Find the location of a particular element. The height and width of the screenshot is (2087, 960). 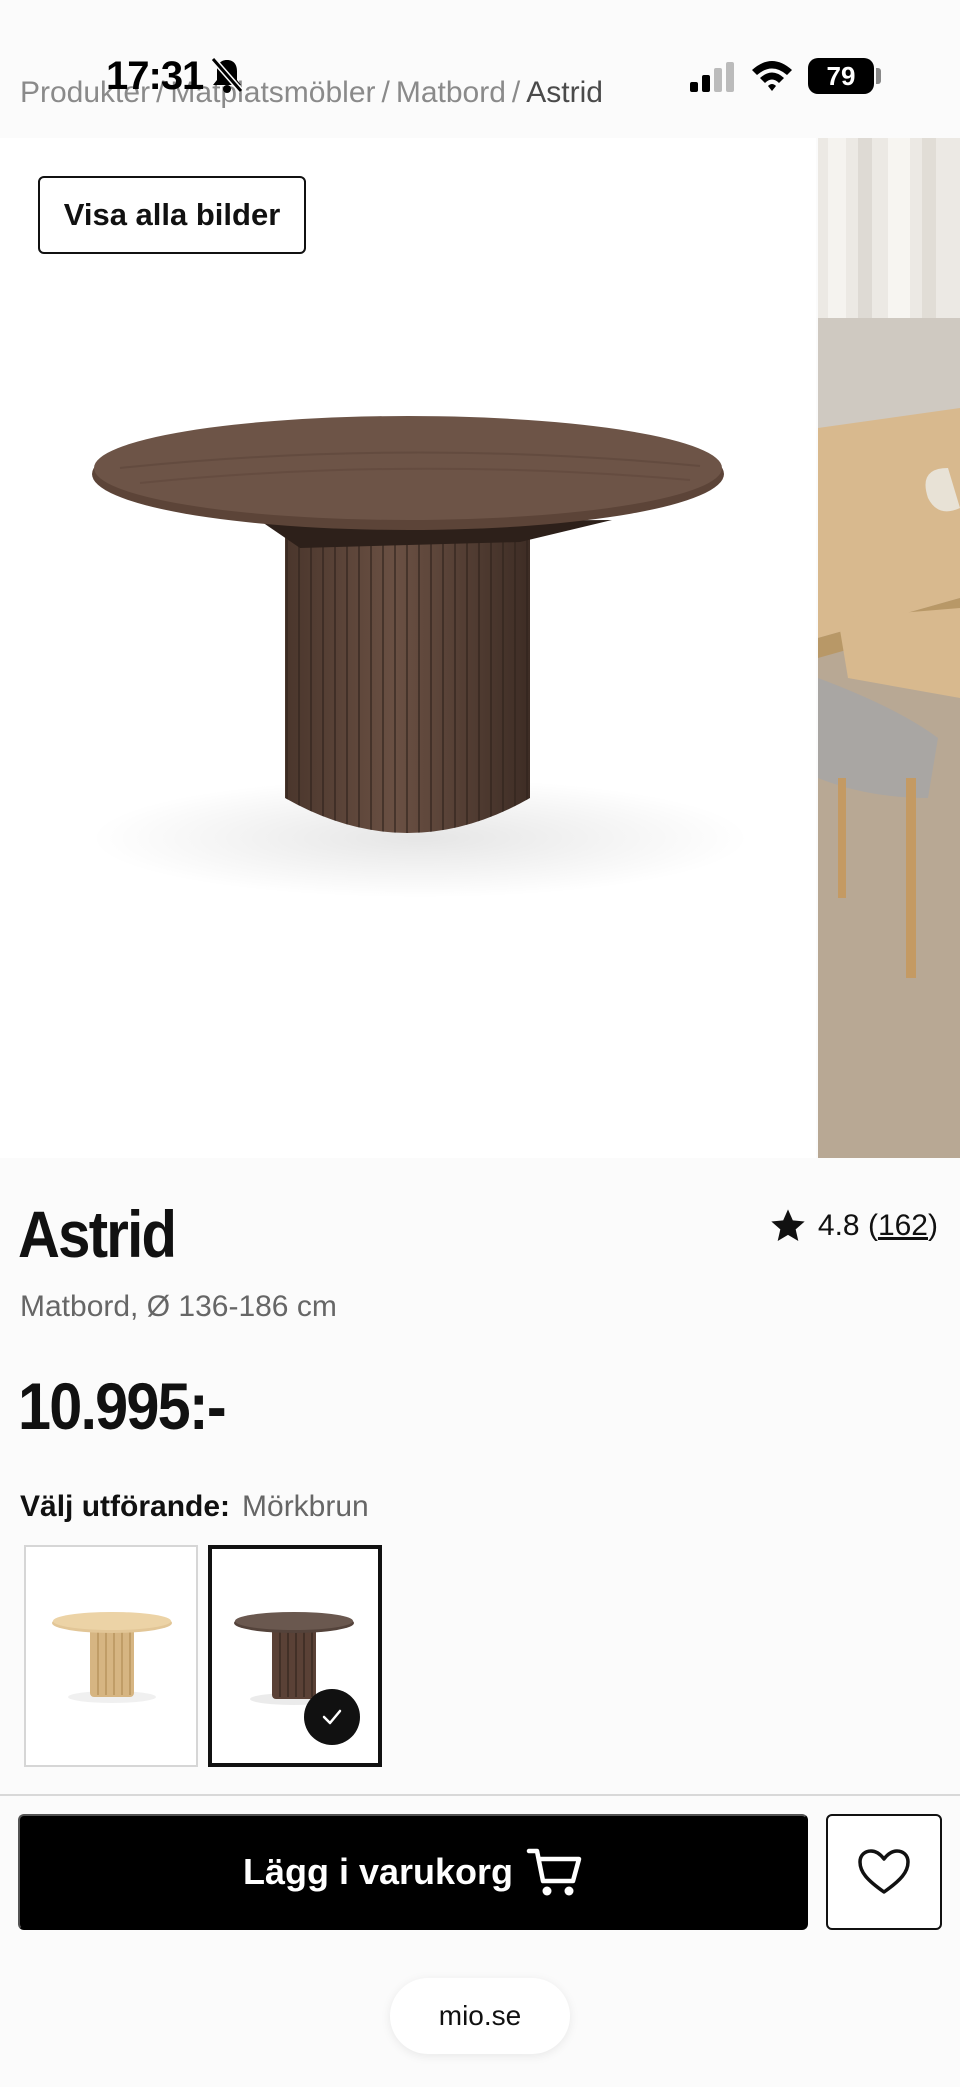

variant-swatch-dark-brown is located at coordinates (295, 1656).